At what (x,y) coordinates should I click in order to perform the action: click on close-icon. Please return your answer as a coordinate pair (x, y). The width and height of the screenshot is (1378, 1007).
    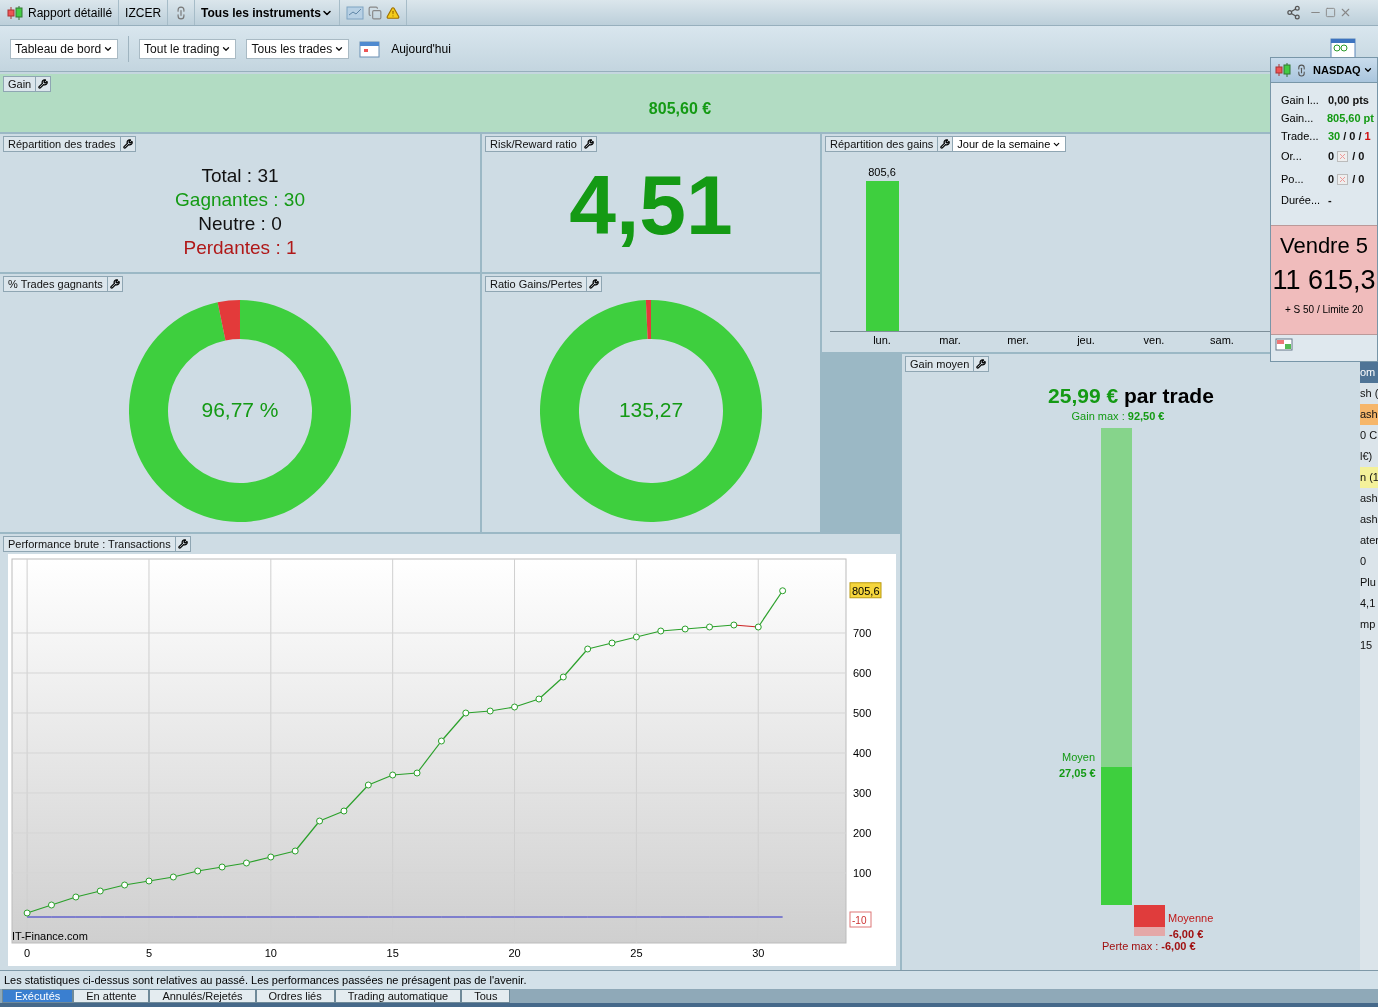
    Looking at the image, I should click on (1345, 12).